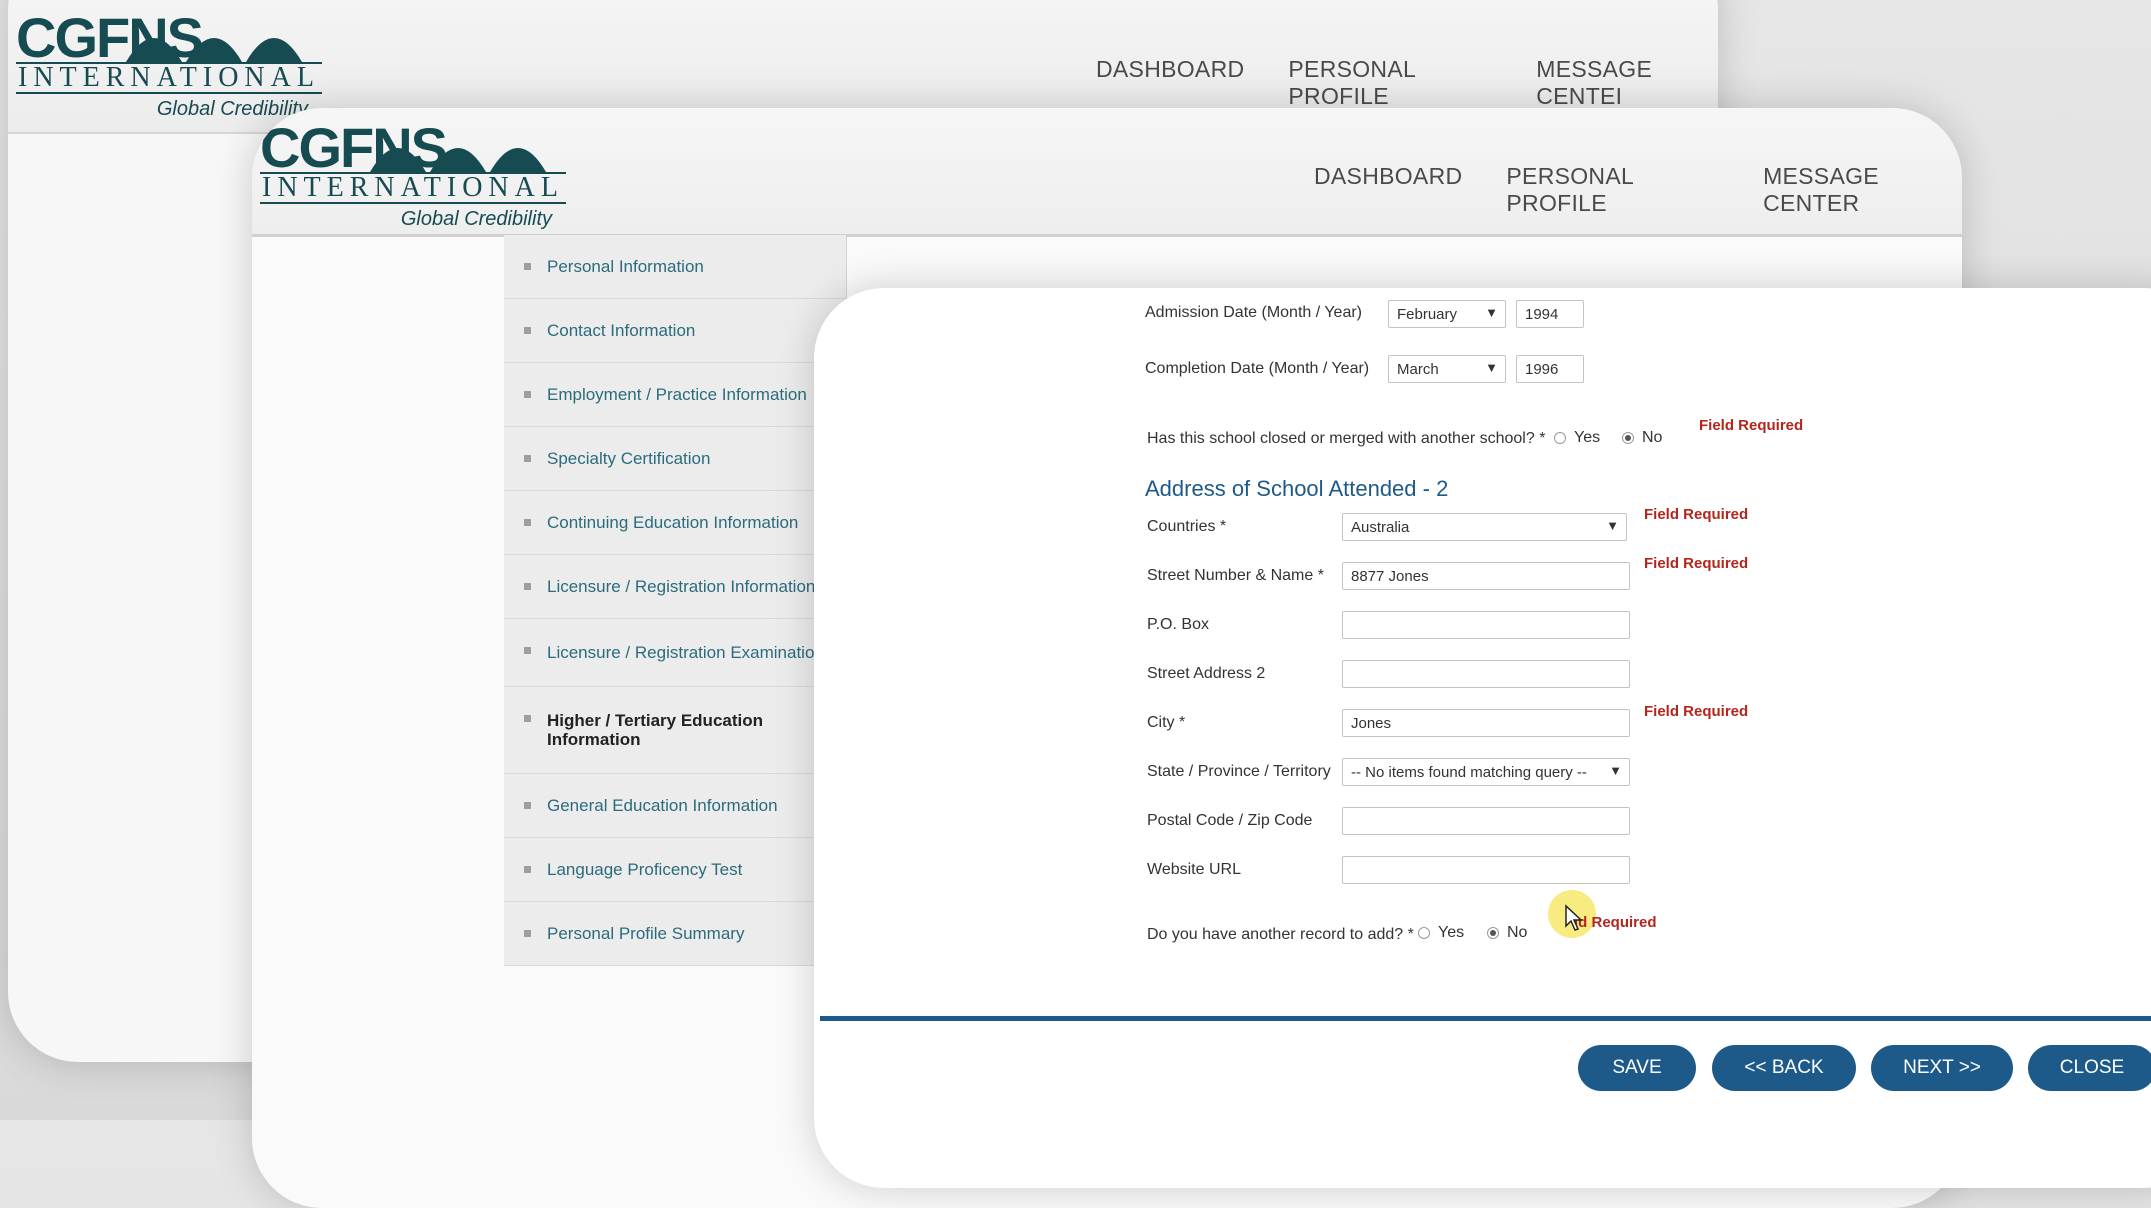 Image resolution: width=2151 pixels, height=1208 pixels. What do you see at coordinates (1206, 673) in the screenshot?
I see `street2-label: Street Address 2` at bounding box center [1206, 673].